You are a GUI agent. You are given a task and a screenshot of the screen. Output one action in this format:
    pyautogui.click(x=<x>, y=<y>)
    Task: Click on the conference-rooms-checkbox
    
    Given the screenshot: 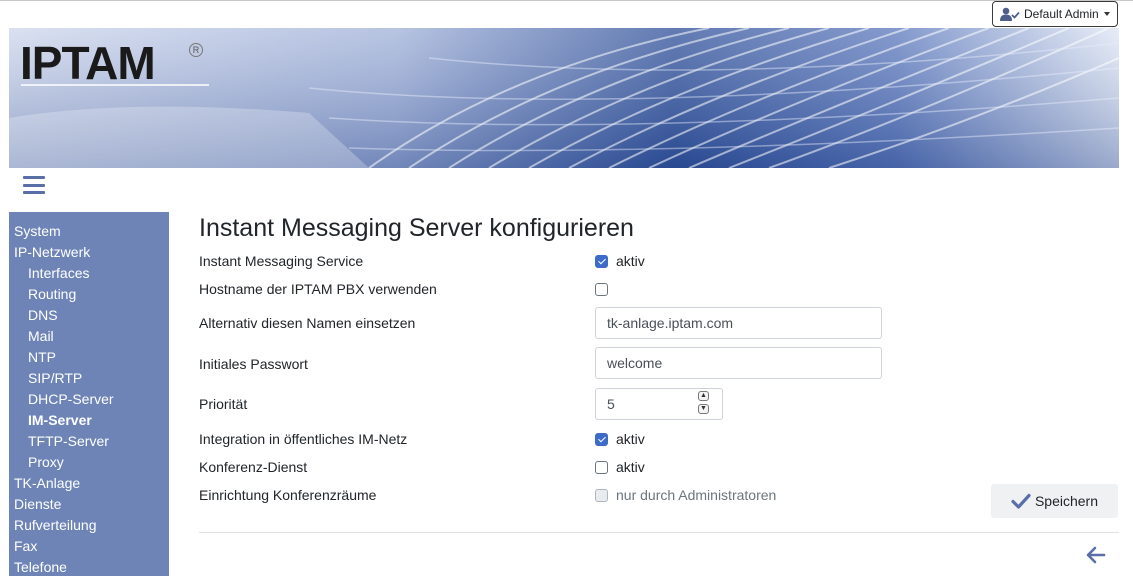 What is the action you would take?
    pyautogui.click(x=601, y=495)
    